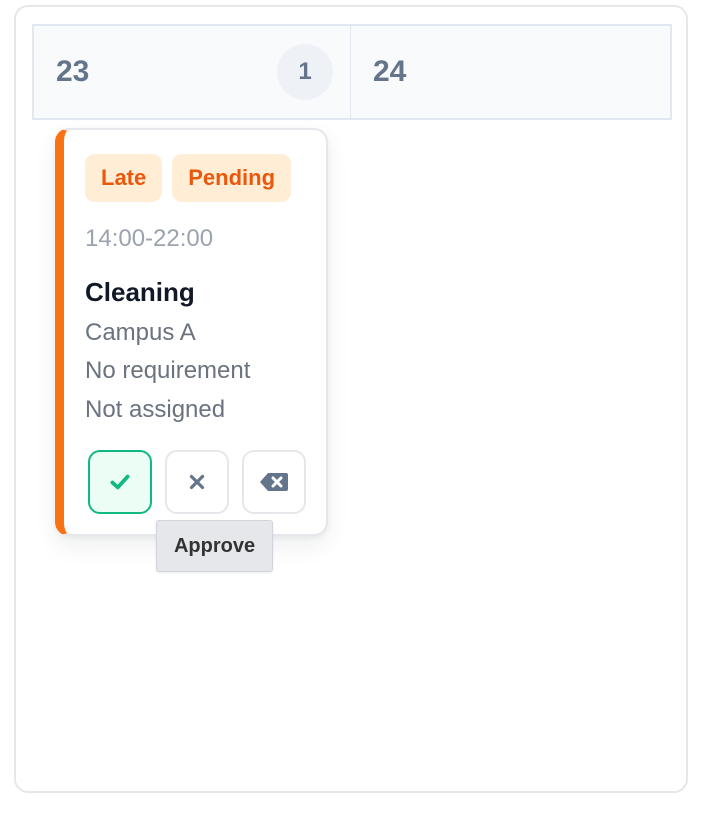 This screenshot has width=704, height=814. I want to click on shift-time: 14:00-22:00, so click(149, 238).